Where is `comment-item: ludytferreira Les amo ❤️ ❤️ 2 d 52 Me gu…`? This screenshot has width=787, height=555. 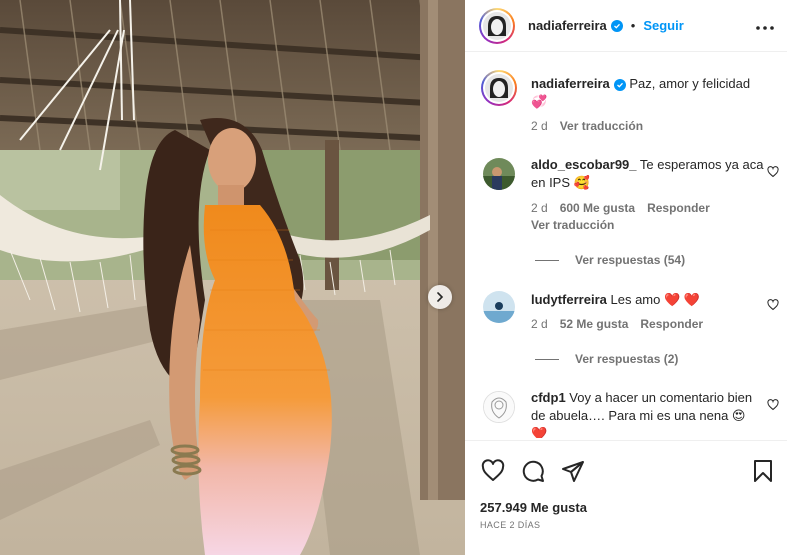 comment-item: ludytferreira Les amo ❤️ ❤️ 2 d 52 Me gu… is located at coordinates (631, 339).